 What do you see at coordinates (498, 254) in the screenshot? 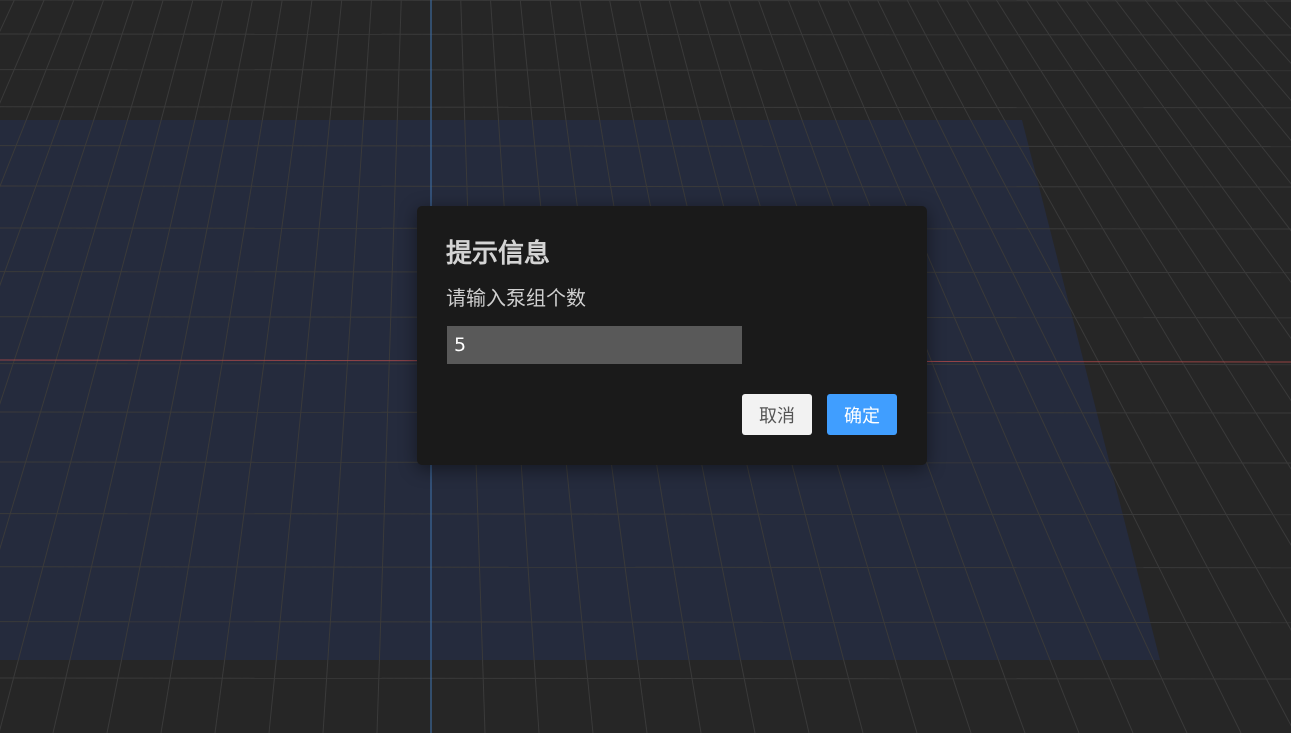
I see `dialog-title: 提示信息` at bounding box center [498, 254].